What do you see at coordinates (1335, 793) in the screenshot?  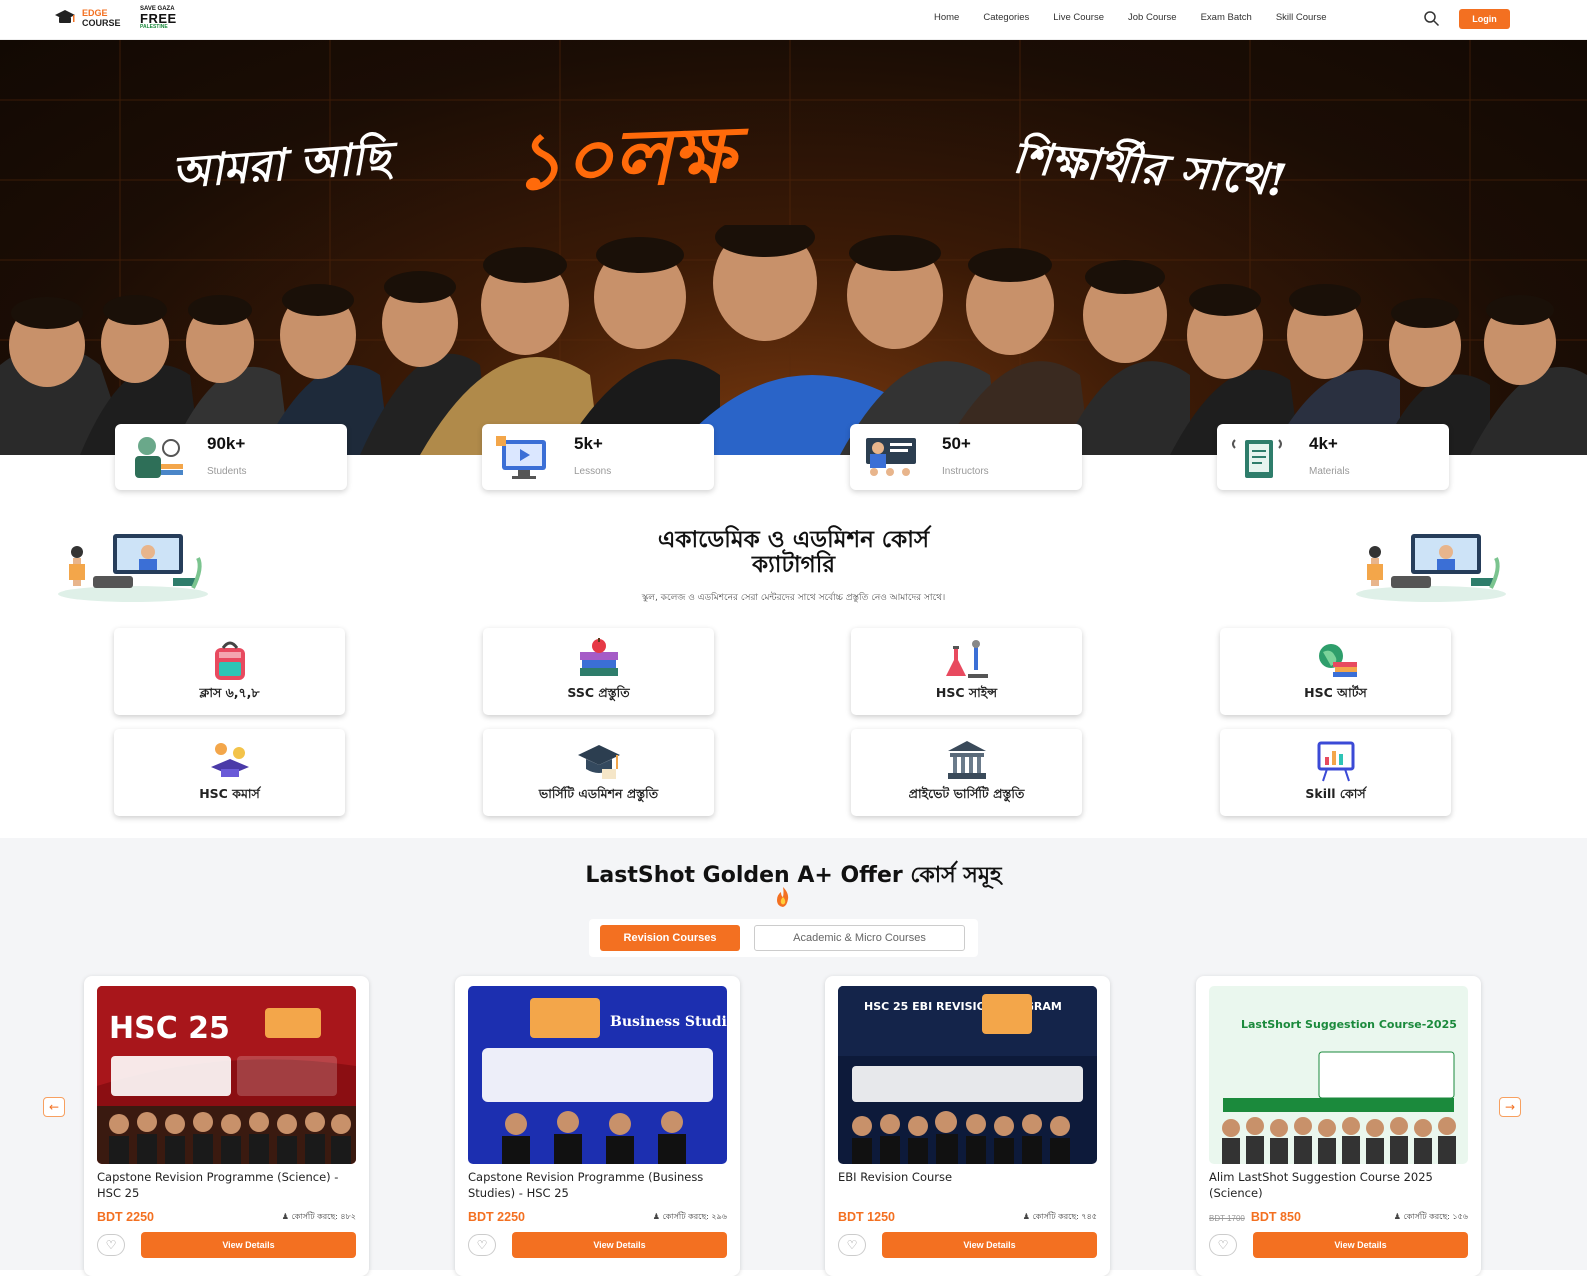 I see `category-label: Skill কোর্স` at bounding box center [1335, 793].